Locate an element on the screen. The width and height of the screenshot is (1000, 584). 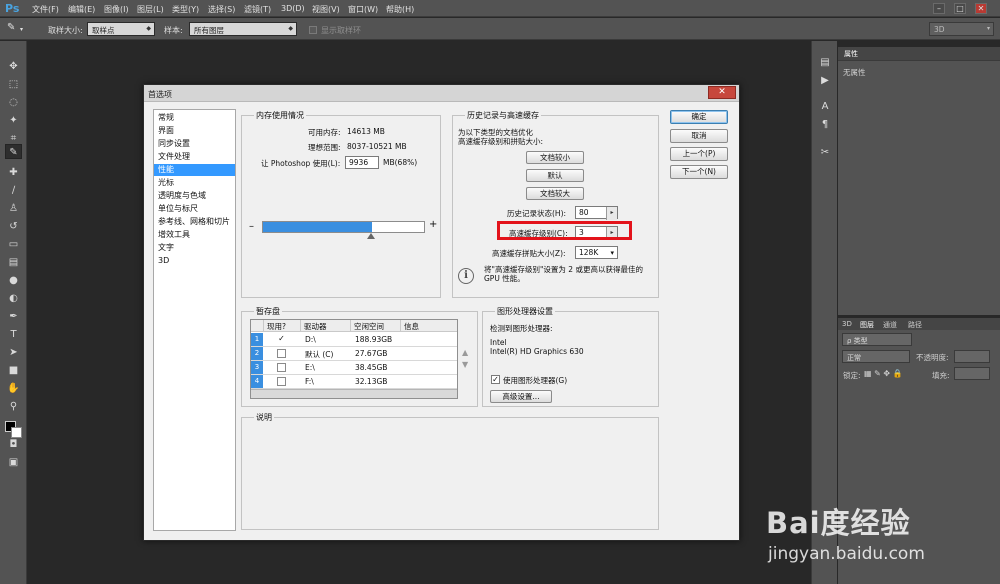
scratch-group-title: 暂存盘 is located at coordinates (268, 311).